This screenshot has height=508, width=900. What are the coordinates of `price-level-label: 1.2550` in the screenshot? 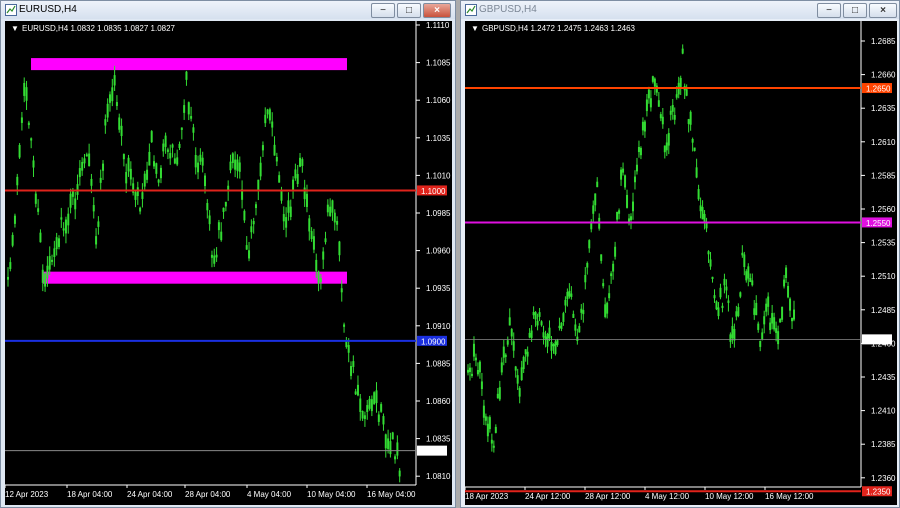 It's located at (878, 223).